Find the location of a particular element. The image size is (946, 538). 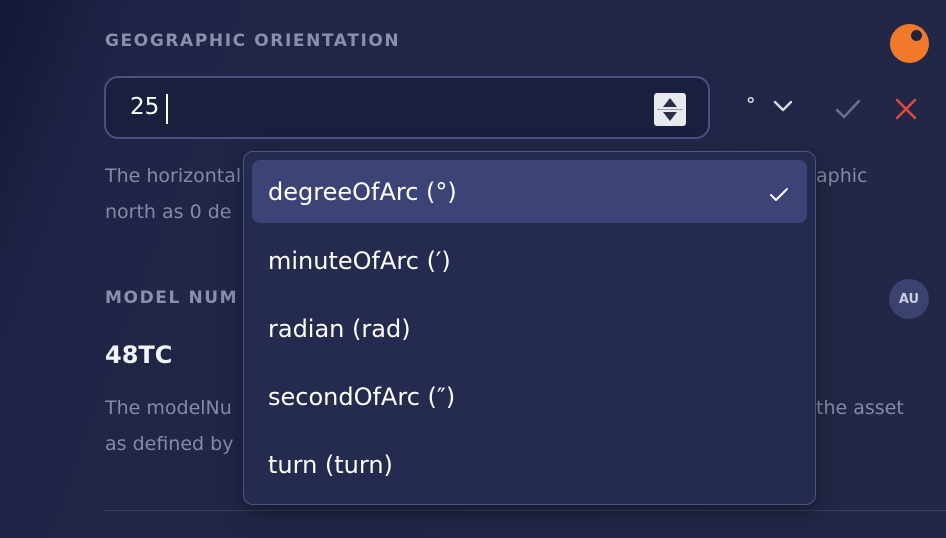

unit-option-radian: radian (rad) is located at coordinates (529, 328).